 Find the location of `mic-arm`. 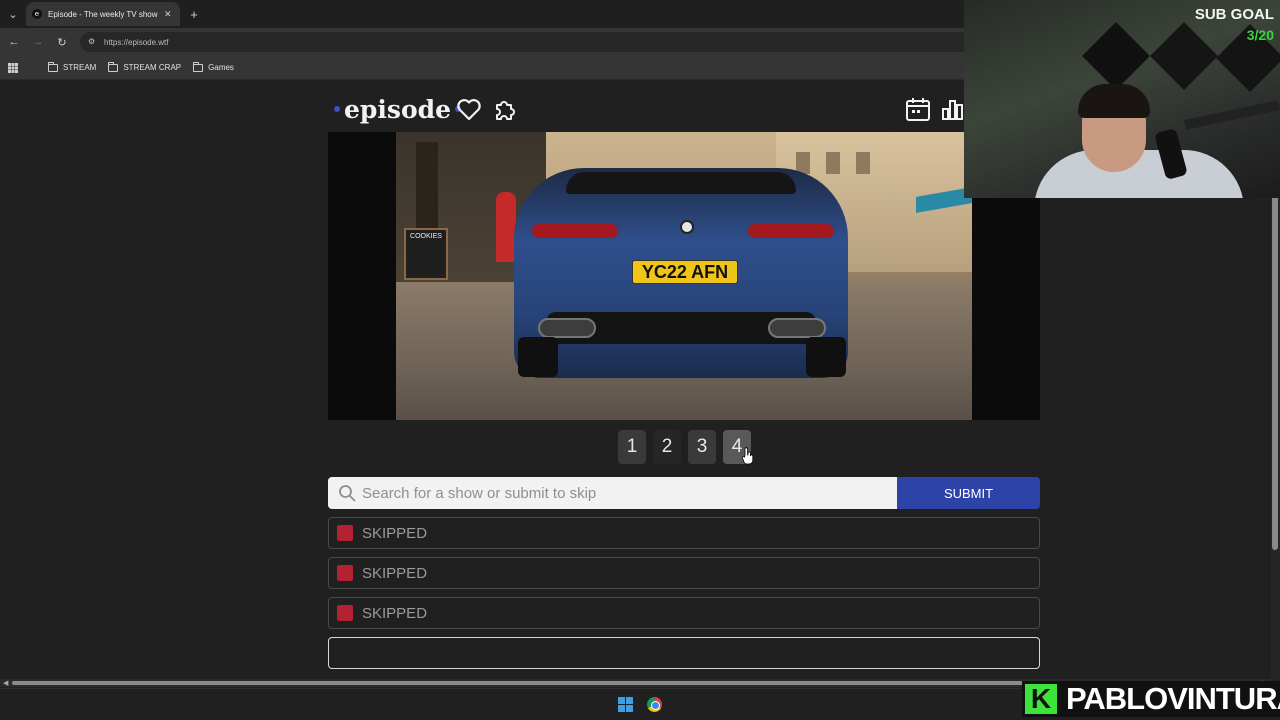

mic-arm is located at coordinates (1232, 115).